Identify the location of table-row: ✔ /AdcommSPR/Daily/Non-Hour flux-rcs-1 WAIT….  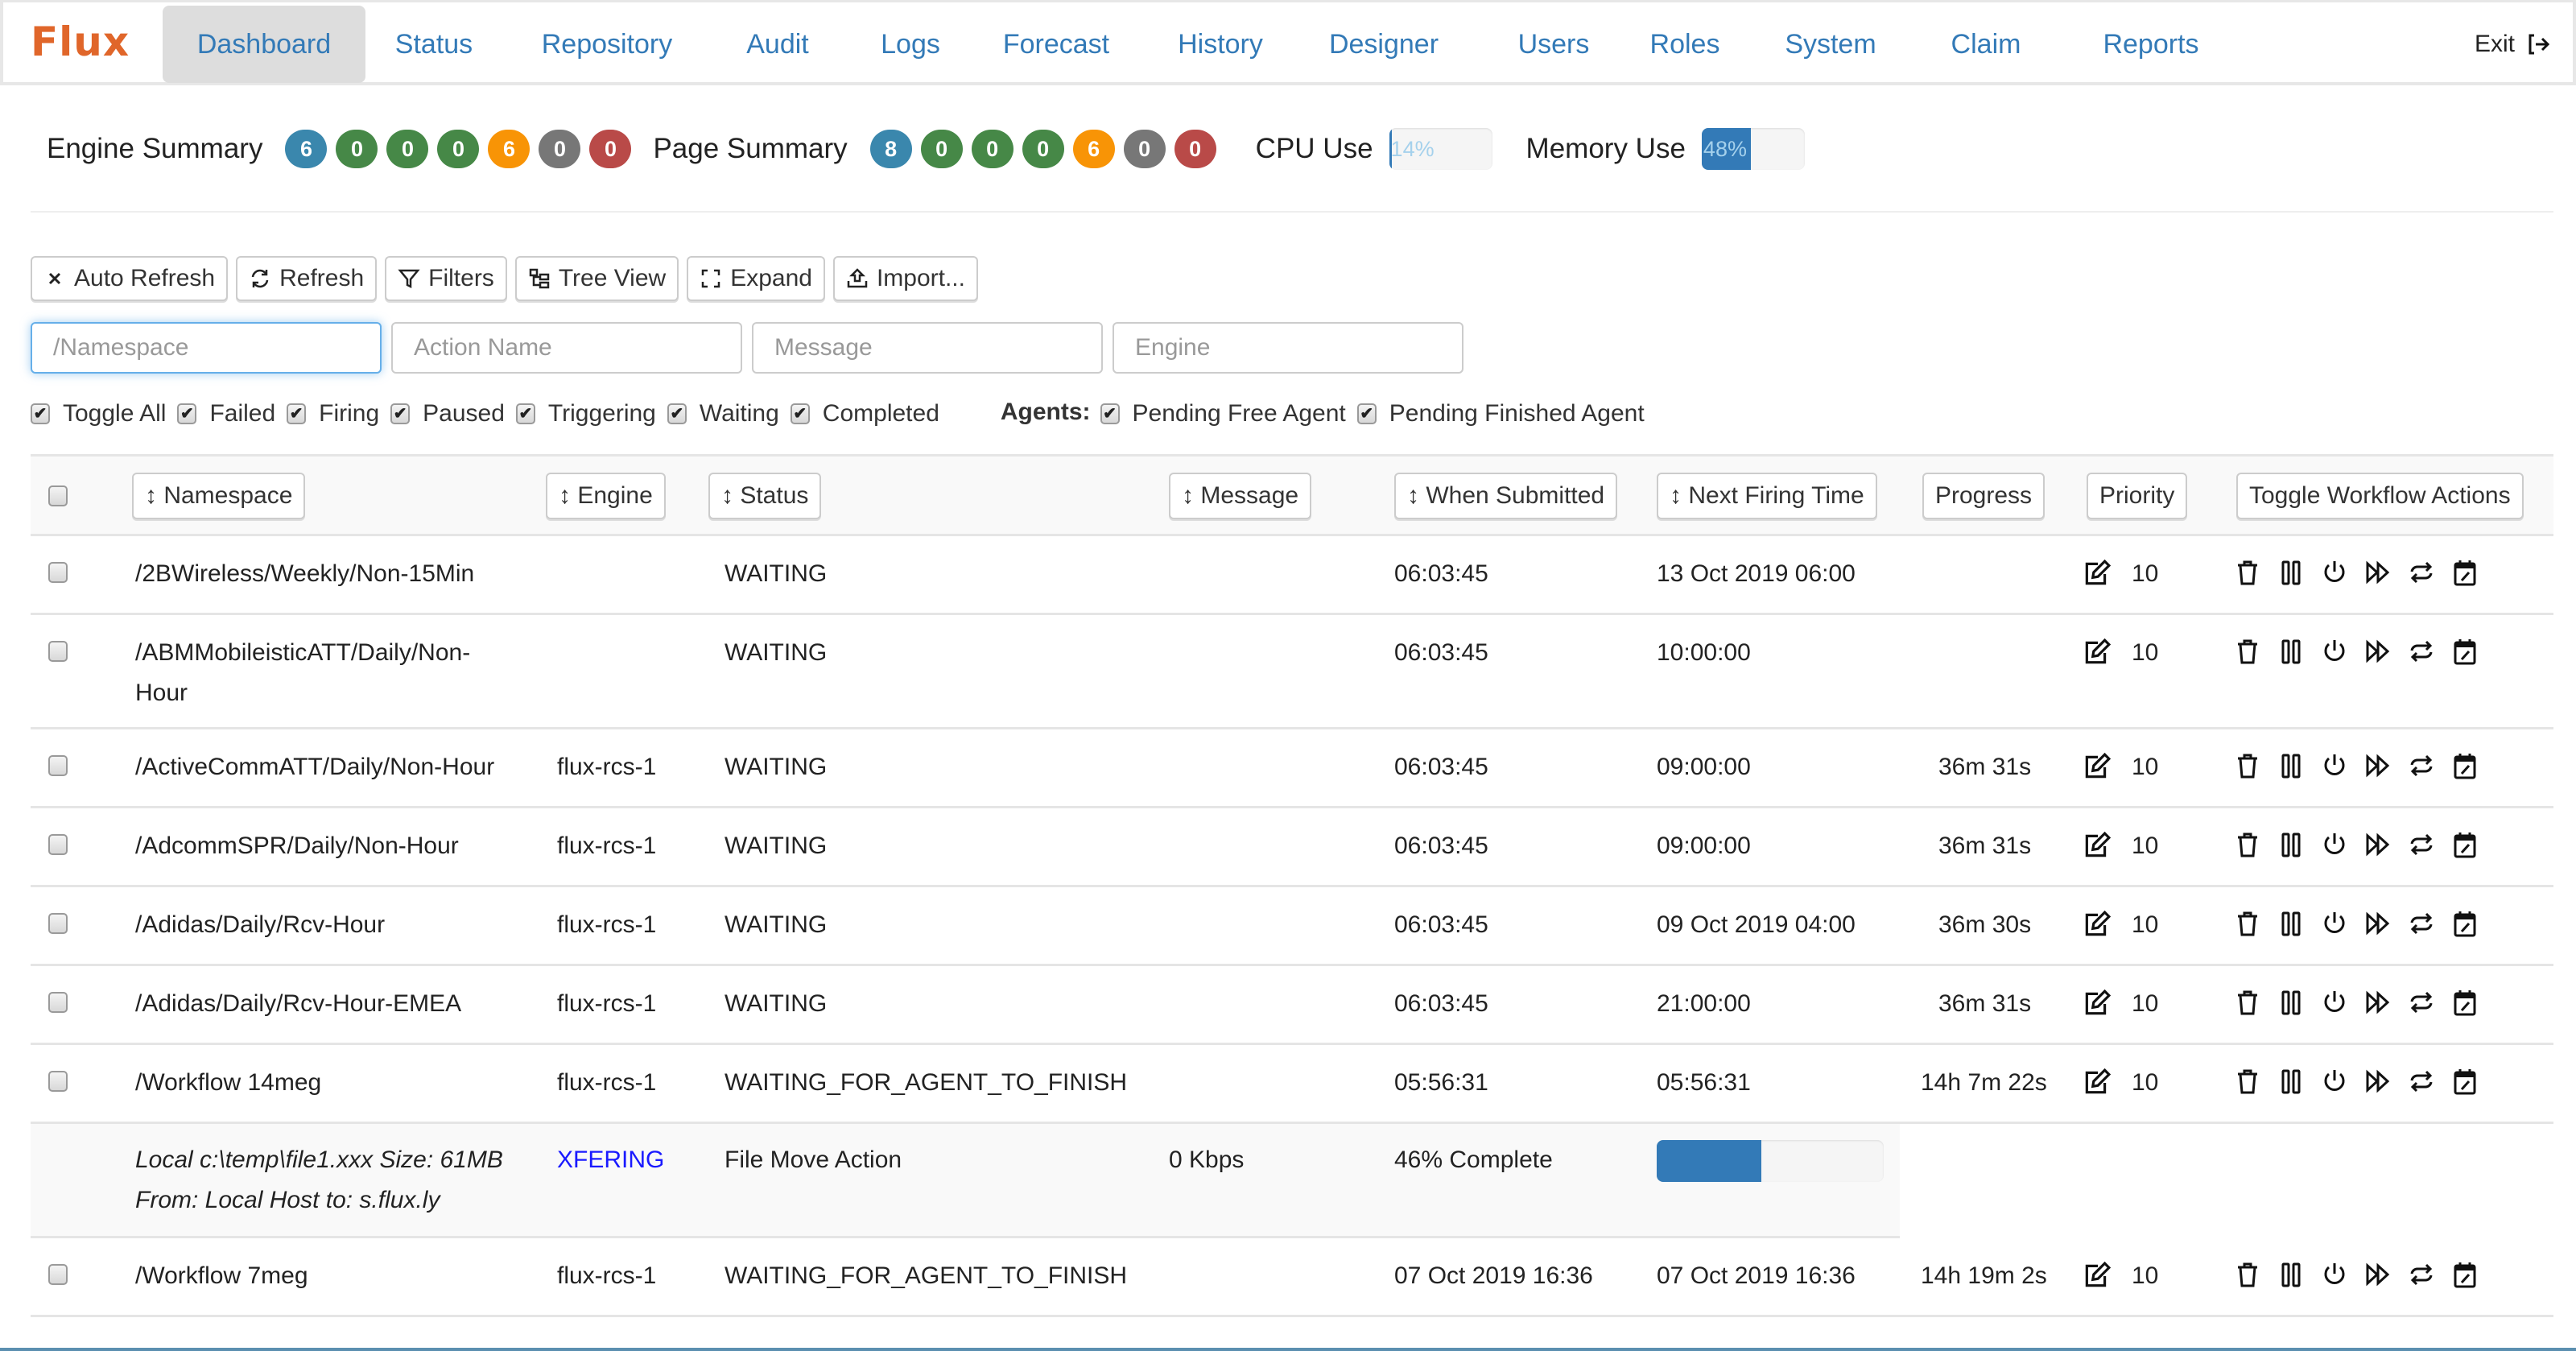
(1292, 848).